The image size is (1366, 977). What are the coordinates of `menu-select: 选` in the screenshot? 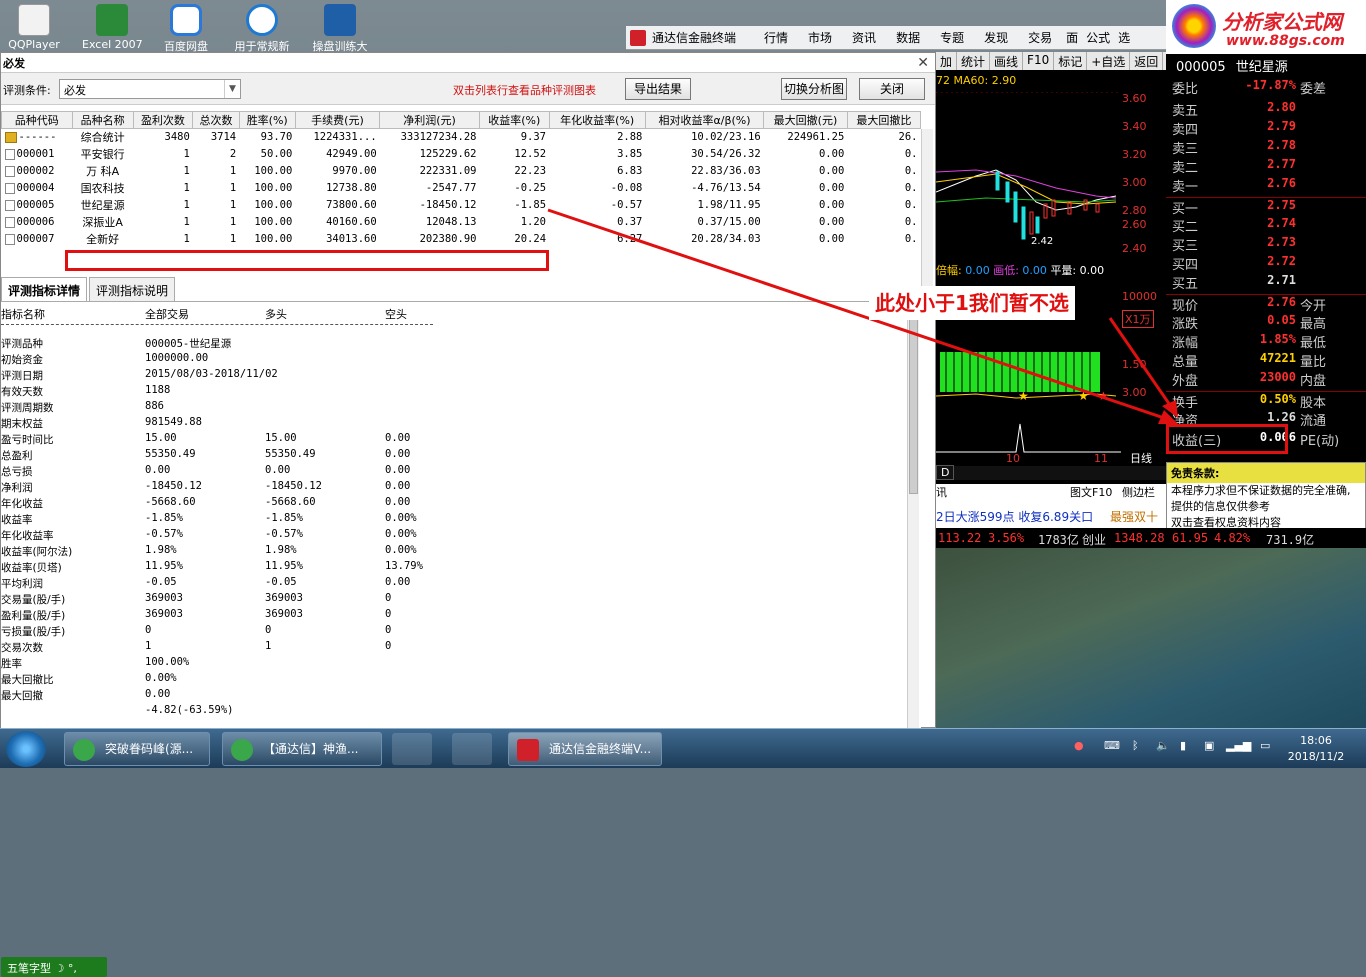 It's located at (1124, 37).